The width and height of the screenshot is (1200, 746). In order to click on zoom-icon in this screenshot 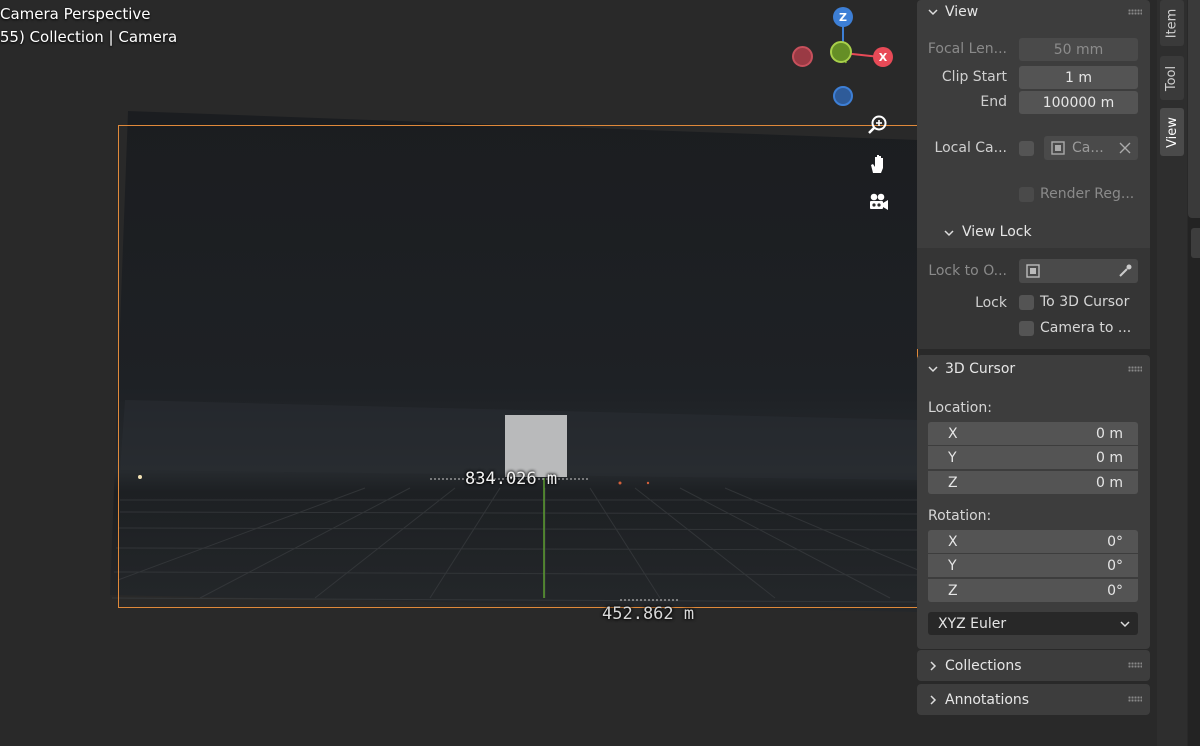, I will do `click(877, 124)`.